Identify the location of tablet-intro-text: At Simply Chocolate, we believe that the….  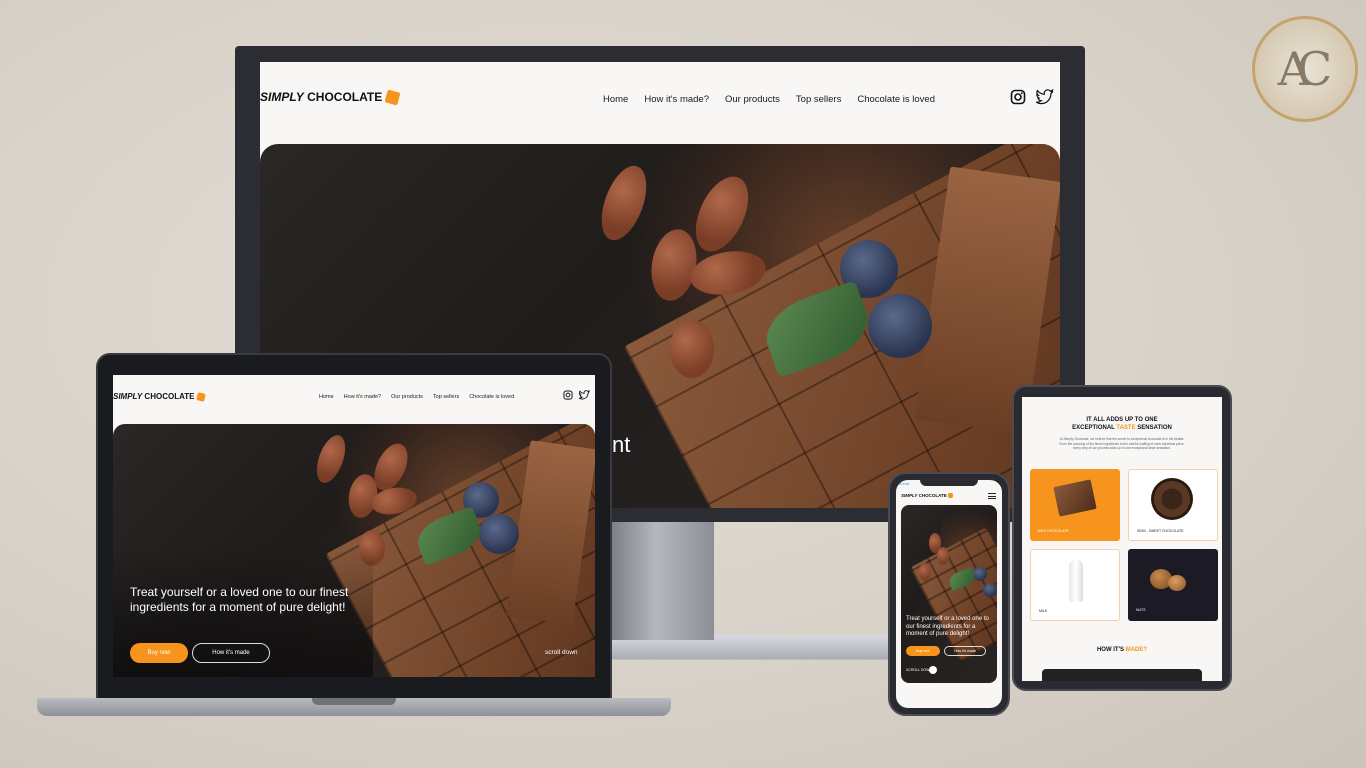
(1122, 444).